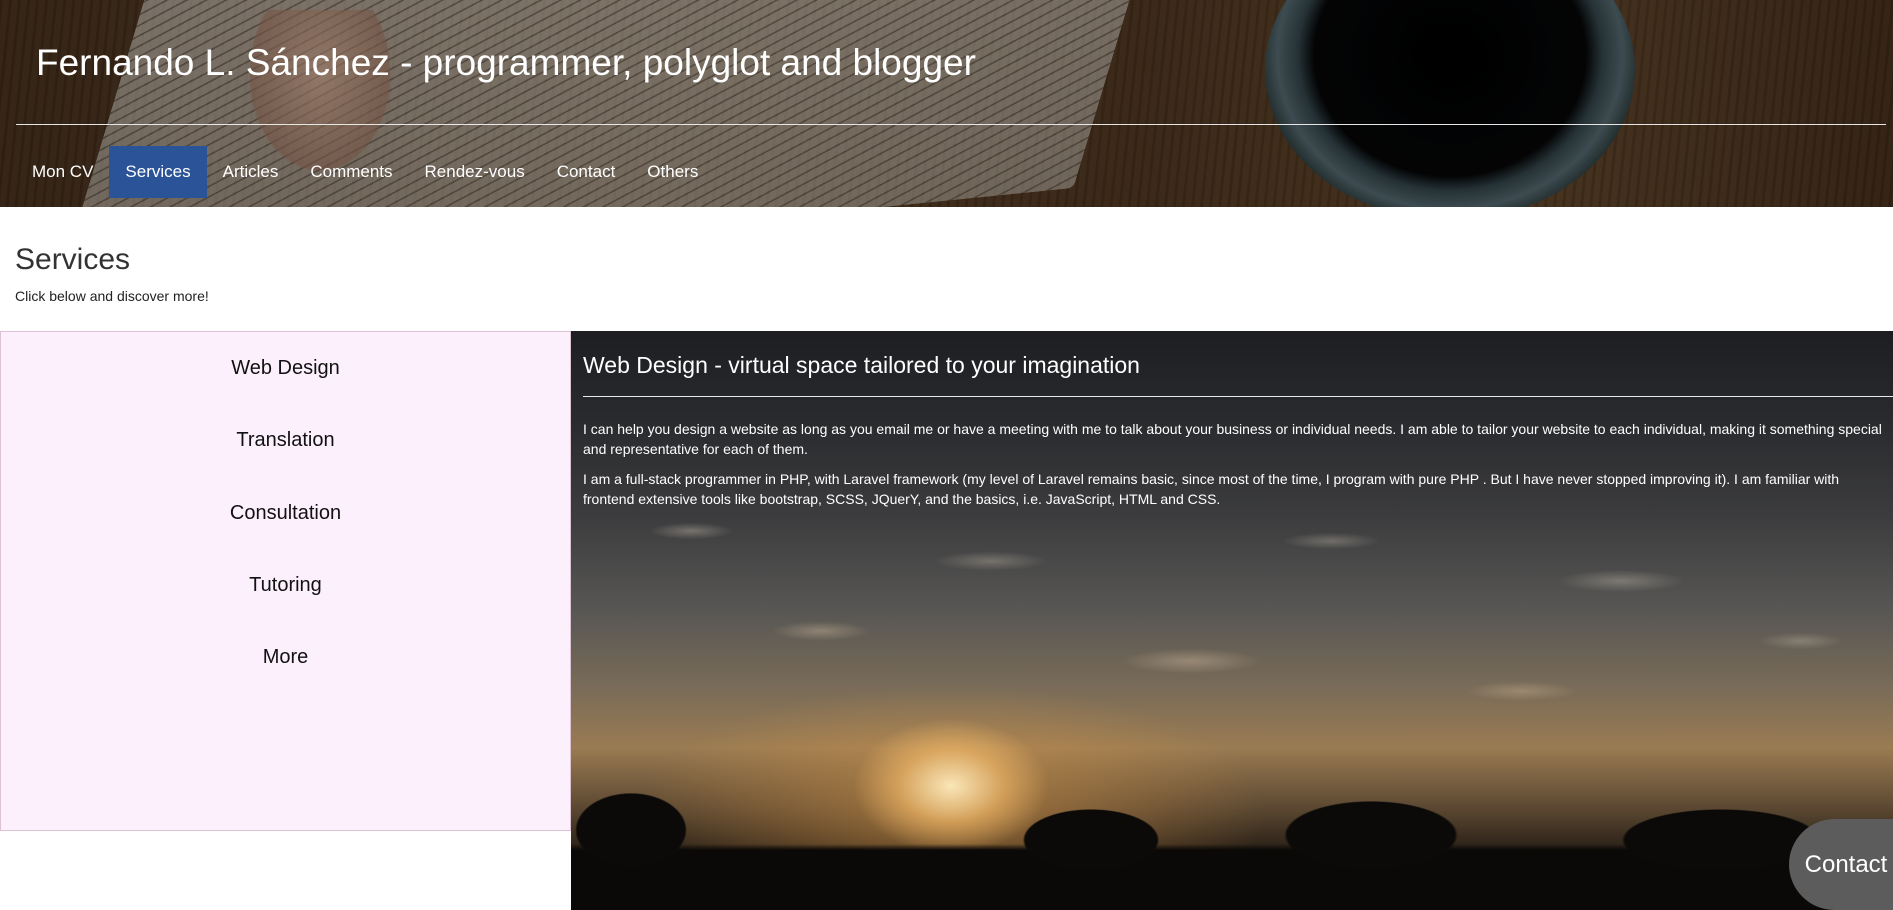 Image resolution: width=1893 pixels, height=910 pixels. I want to click on service-link-translation: Translation, so click(285, 440).